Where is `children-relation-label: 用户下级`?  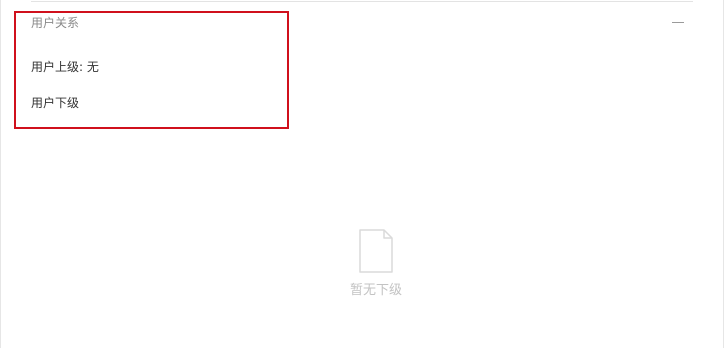 children-relation-label: 用户下级 is located at coordinates (55, 103).